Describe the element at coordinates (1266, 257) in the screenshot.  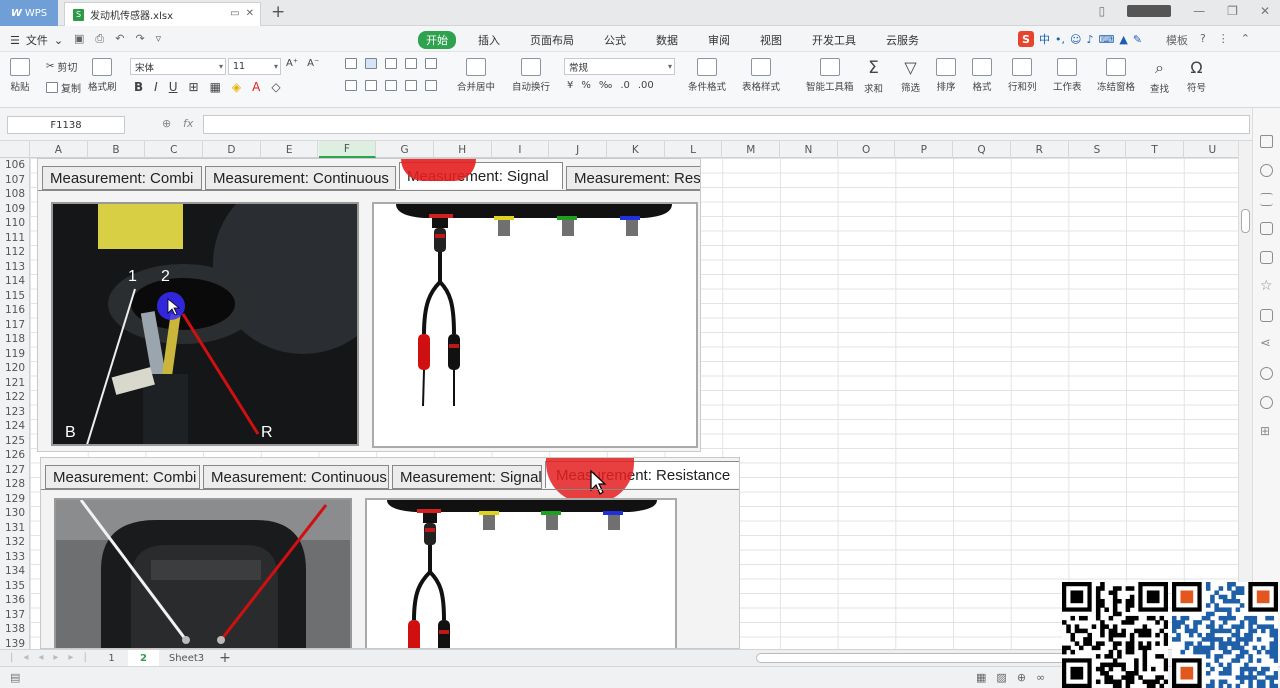
I see `backup-icon` at that location.